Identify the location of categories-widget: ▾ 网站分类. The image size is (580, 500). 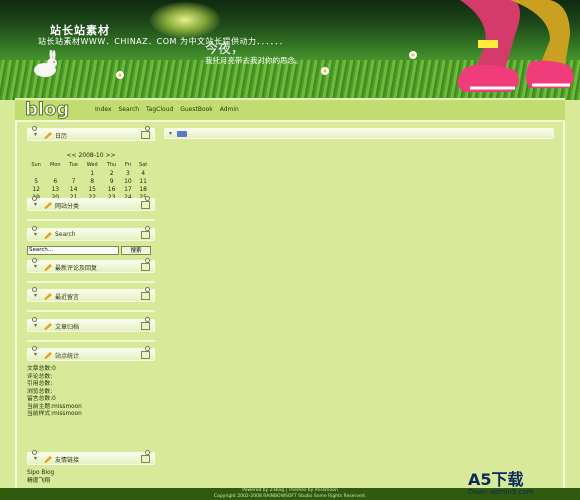
(91, 208).